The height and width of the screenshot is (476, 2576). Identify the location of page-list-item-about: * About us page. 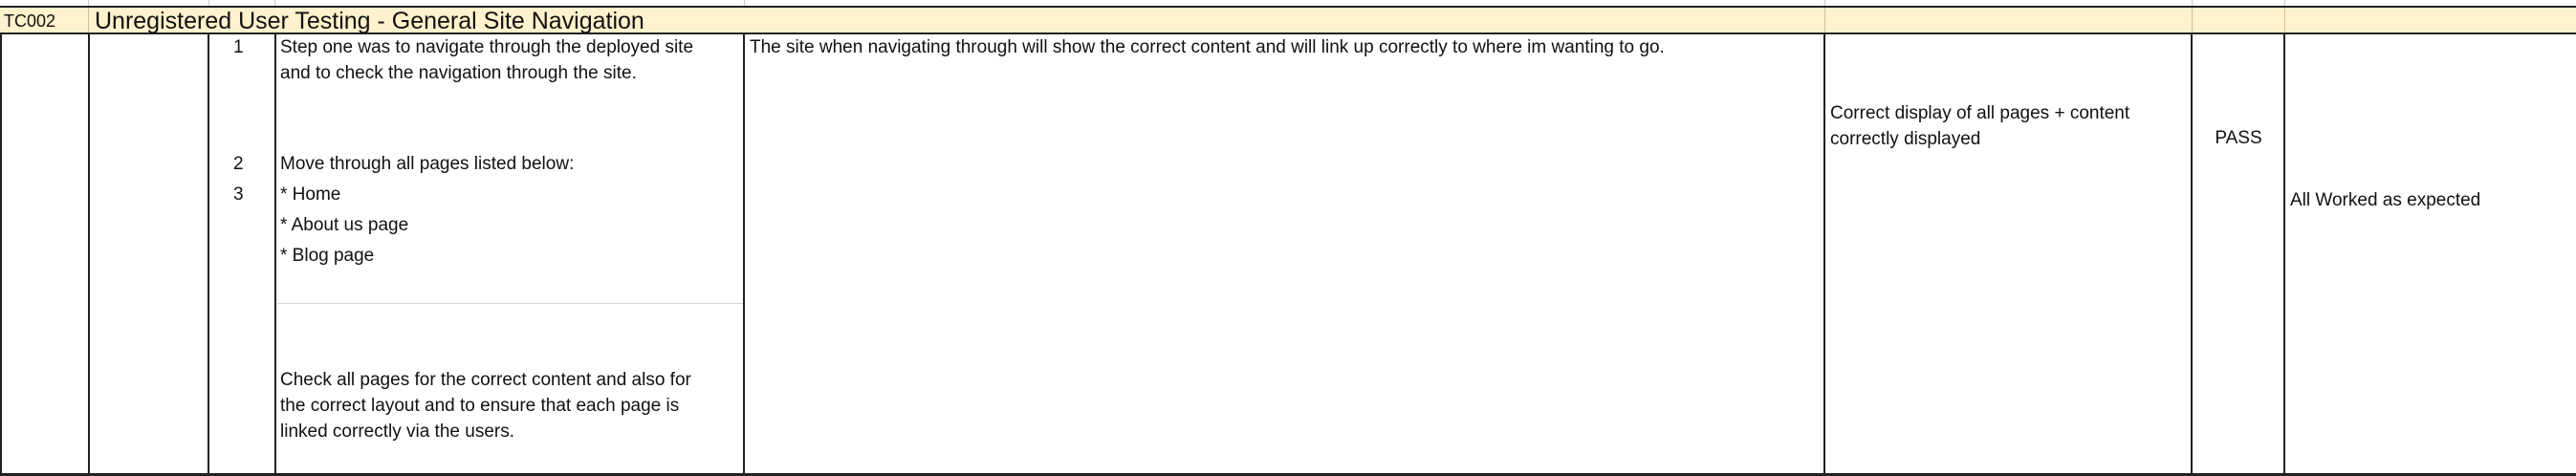
(510, 225).